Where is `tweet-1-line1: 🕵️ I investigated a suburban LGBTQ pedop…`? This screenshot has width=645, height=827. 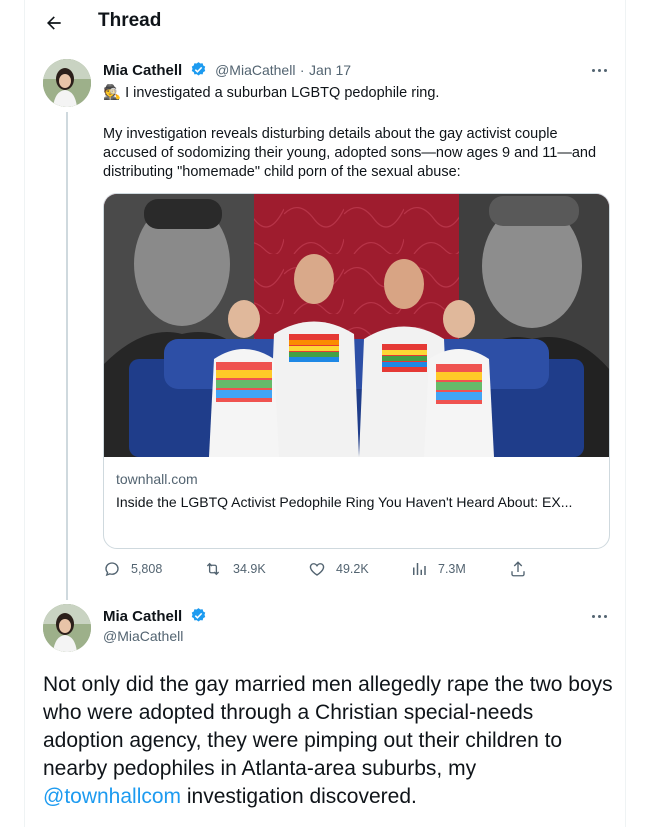 tweet-1-line1: 🕵️ I investigated a suburban LGBTQ pedop… is located at coordinates (358, 93).